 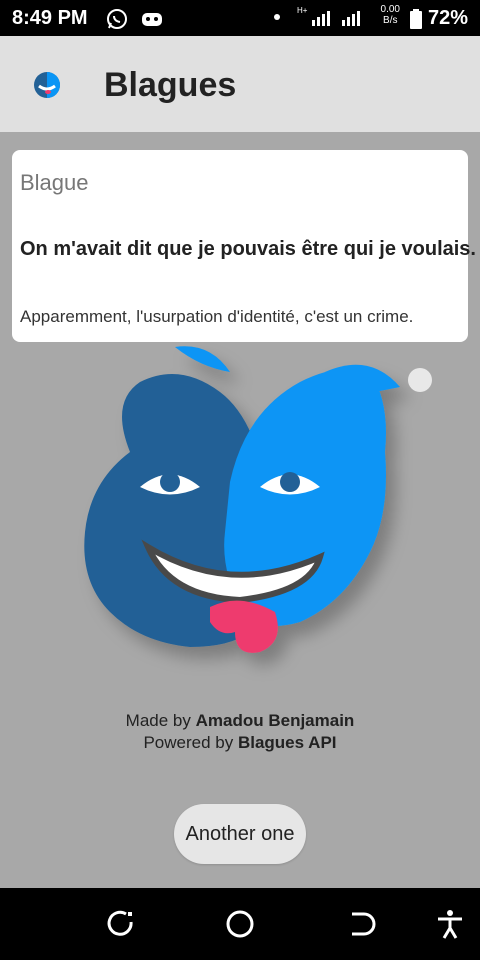 What do you see at coordinates (50, 18) in the screenshot?
I see `status-time: 8:49 PM` at bounding box center [50, 18].